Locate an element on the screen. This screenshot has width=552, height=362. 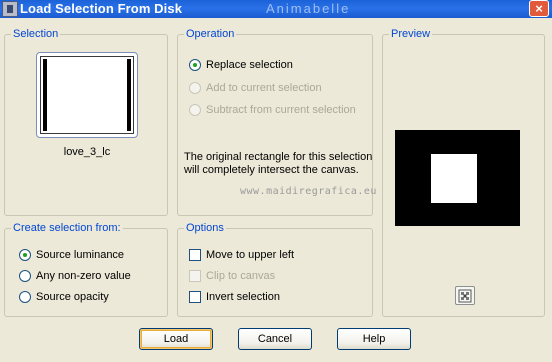
close-button: × is located at coordinates (539, 8).